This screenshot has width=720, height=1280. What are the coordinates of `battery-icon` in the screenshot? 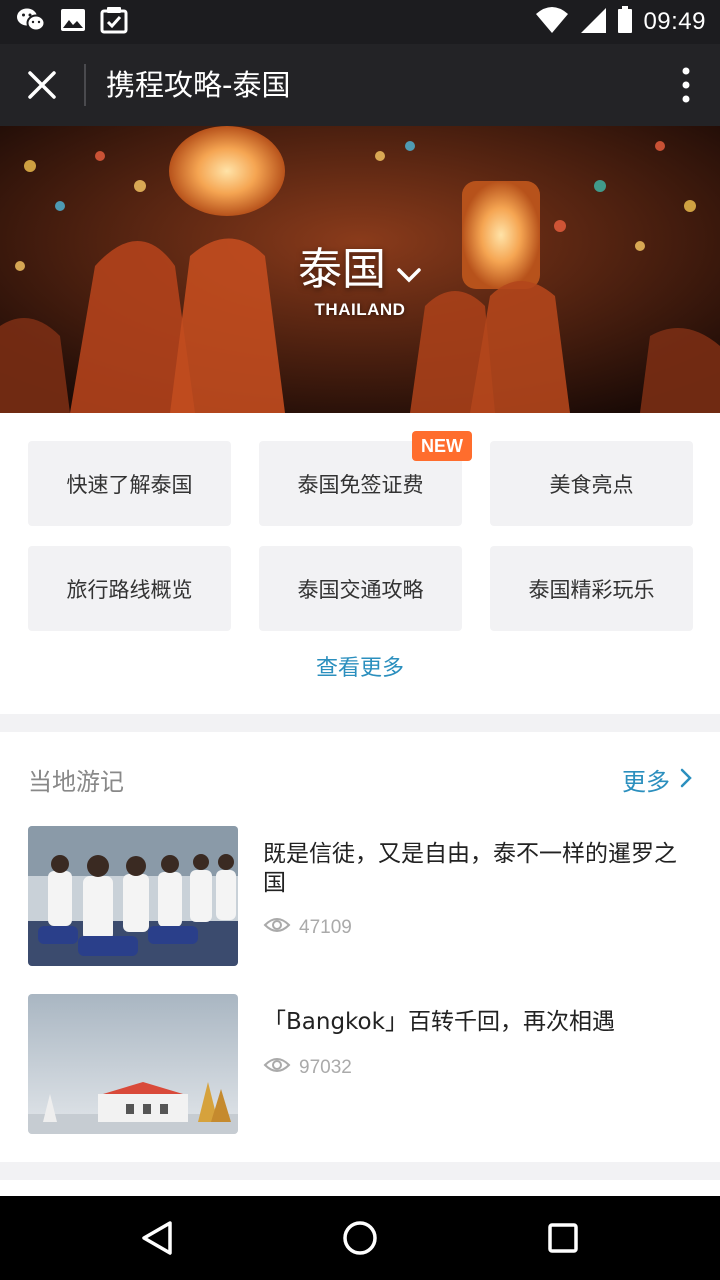 It's located at (625, 22).